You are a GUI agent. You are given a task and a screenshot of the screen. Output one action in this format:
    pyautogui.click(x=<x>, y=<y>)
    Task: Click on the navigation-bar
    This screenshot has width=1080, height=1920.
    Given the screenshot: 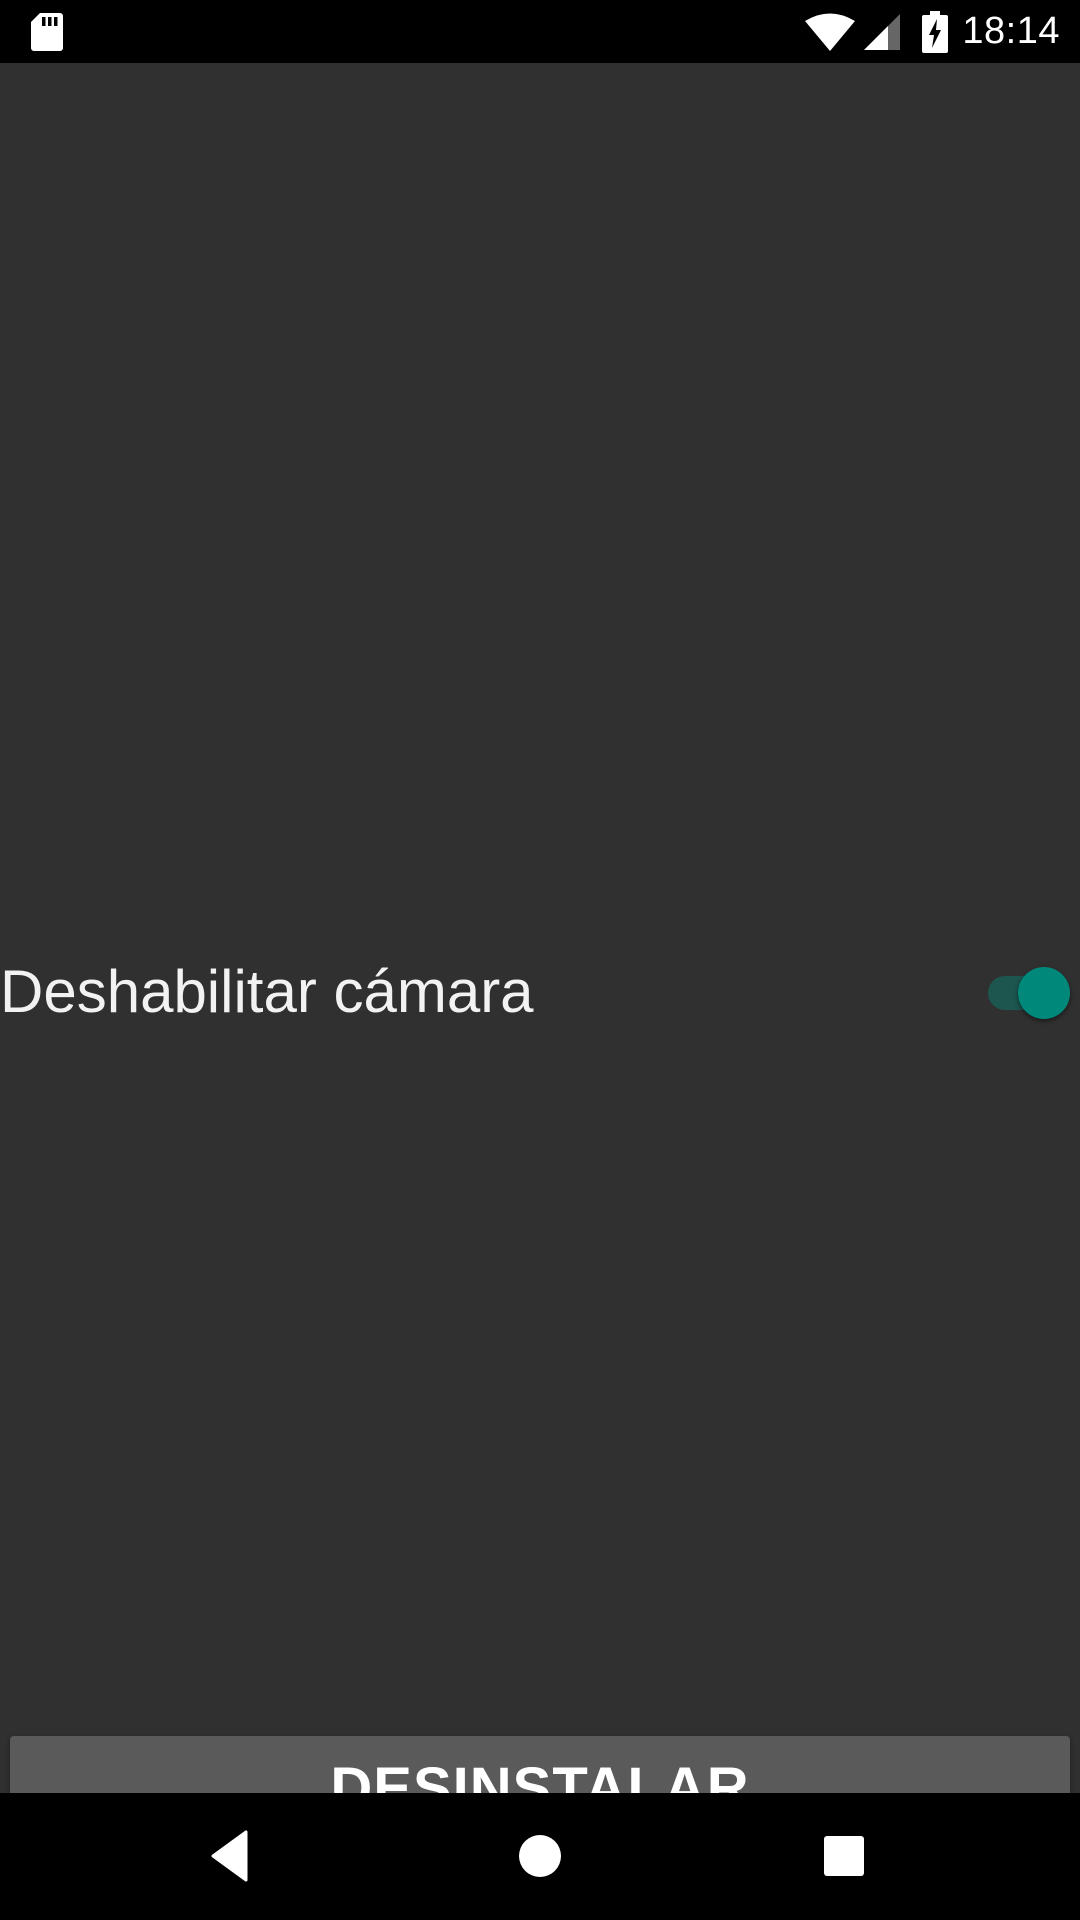 What is the action you would take?
    pyautogui.click(x=540, y=1856)
    